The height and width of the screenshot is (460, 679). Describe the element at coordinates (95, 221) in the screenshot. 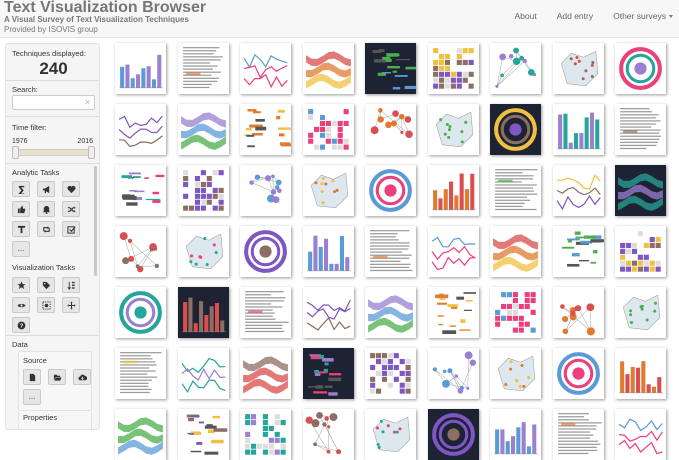

I see `sidebar-scrollbar` at that location.